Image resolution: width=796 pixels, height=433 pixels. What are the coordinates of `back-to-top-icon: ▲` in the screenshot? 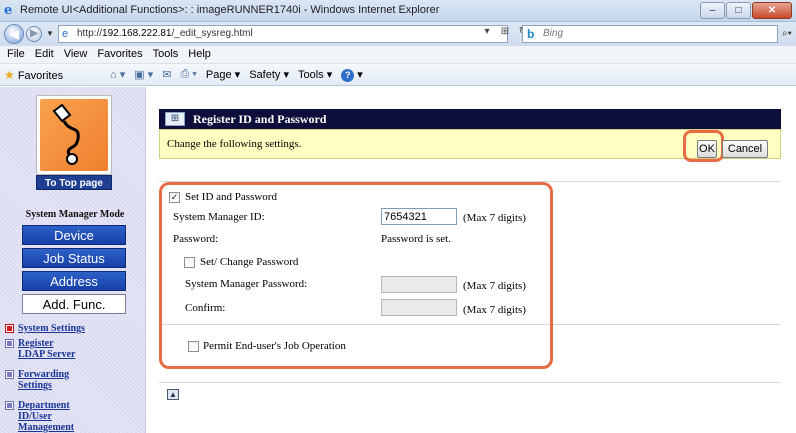 It's located at (173, 394).